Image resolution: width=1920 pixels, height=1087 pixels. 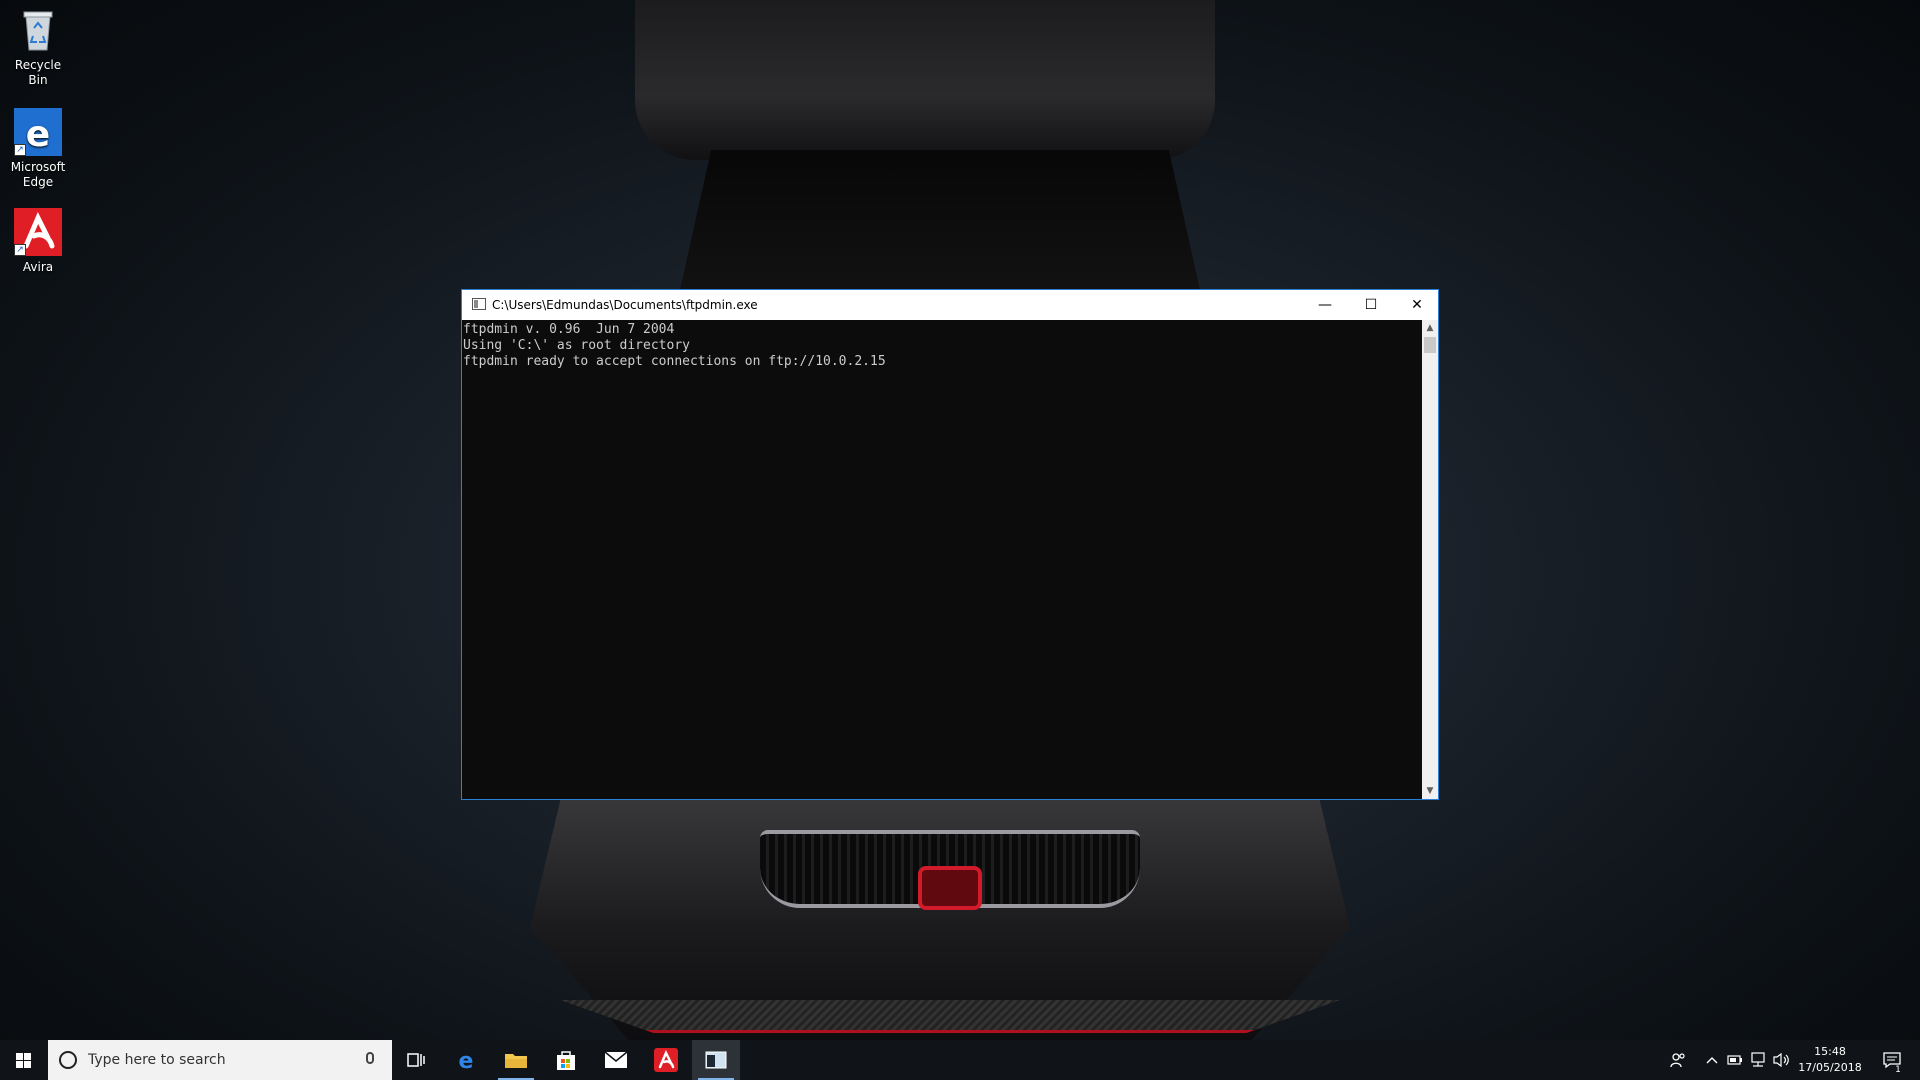 What do you see at coordinates (1758, 1060) in the screenshot?
I see `network-icon` at bounding box center [1758, 1060].